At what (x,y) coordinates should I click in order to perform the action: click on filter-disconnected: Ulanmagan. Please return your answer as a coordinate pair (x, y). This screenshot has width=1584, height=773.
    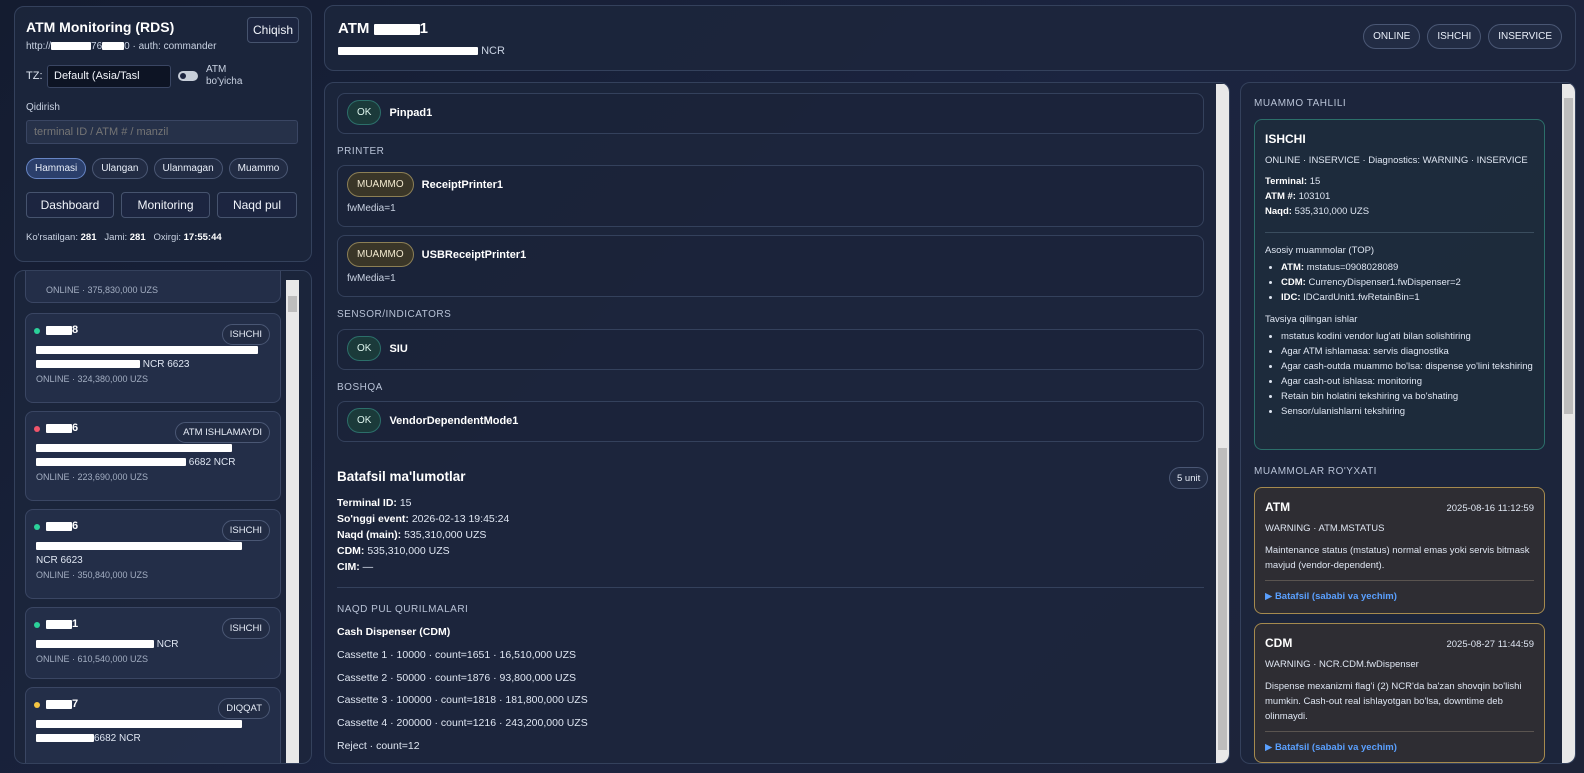
    Looking at the image, I should click on (188, 168).